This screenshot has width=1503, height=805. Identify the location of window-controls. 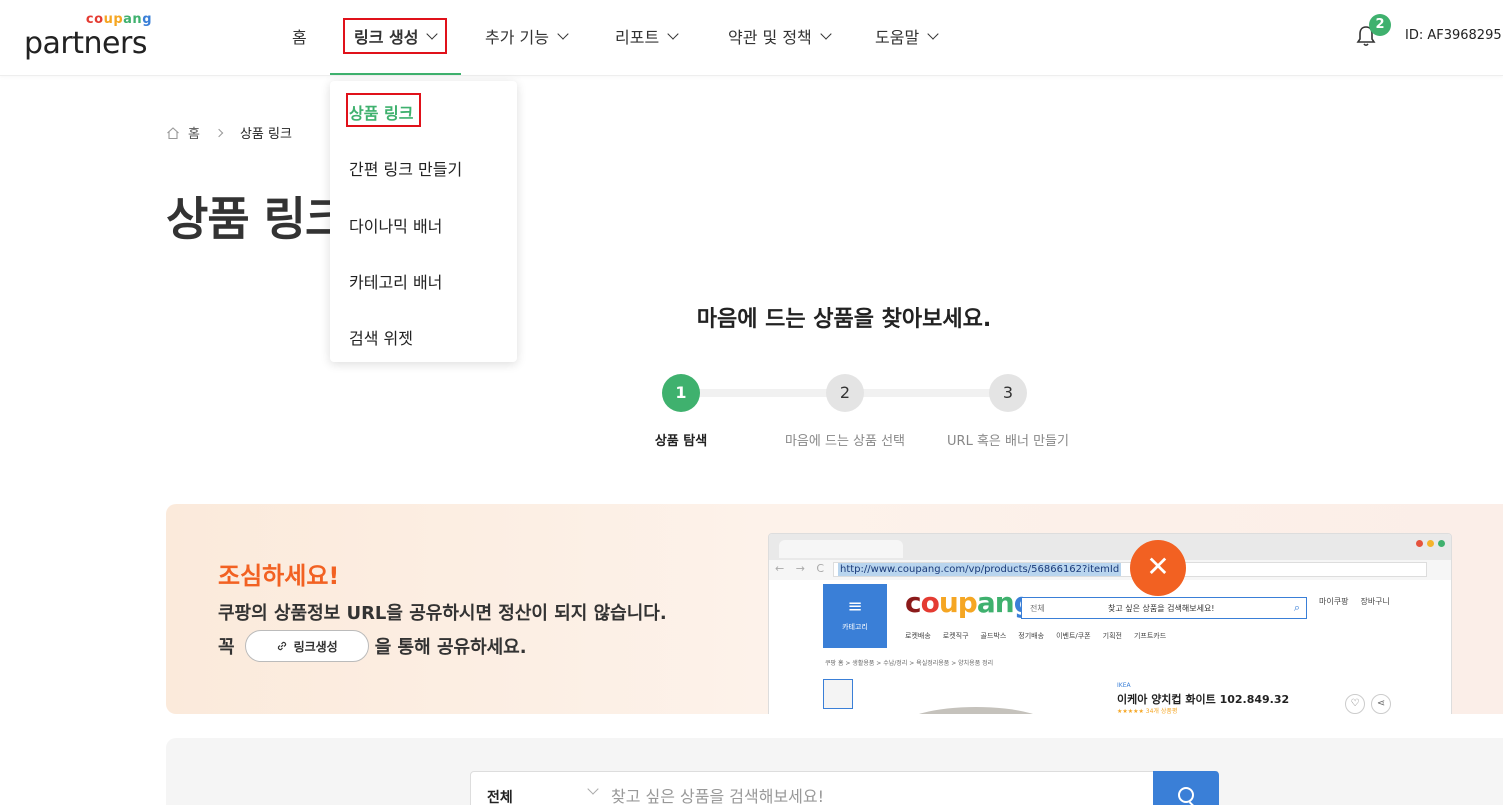
(1430, 543).